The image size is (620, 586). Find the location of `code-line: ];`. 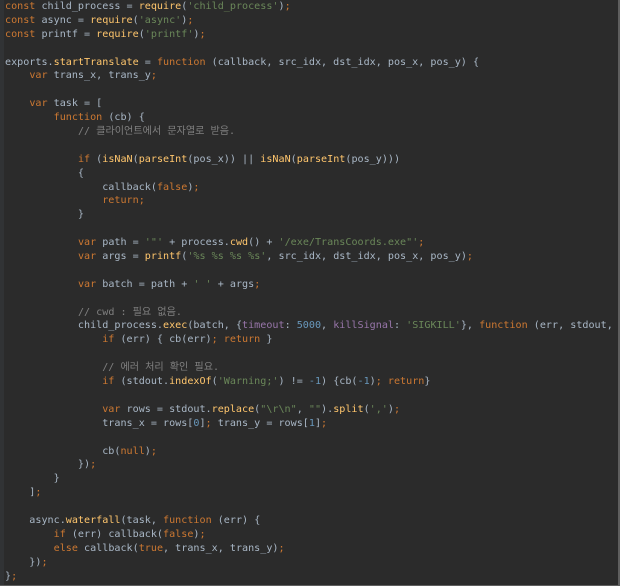

code-line: ]; is located at coordinates (310, 493).